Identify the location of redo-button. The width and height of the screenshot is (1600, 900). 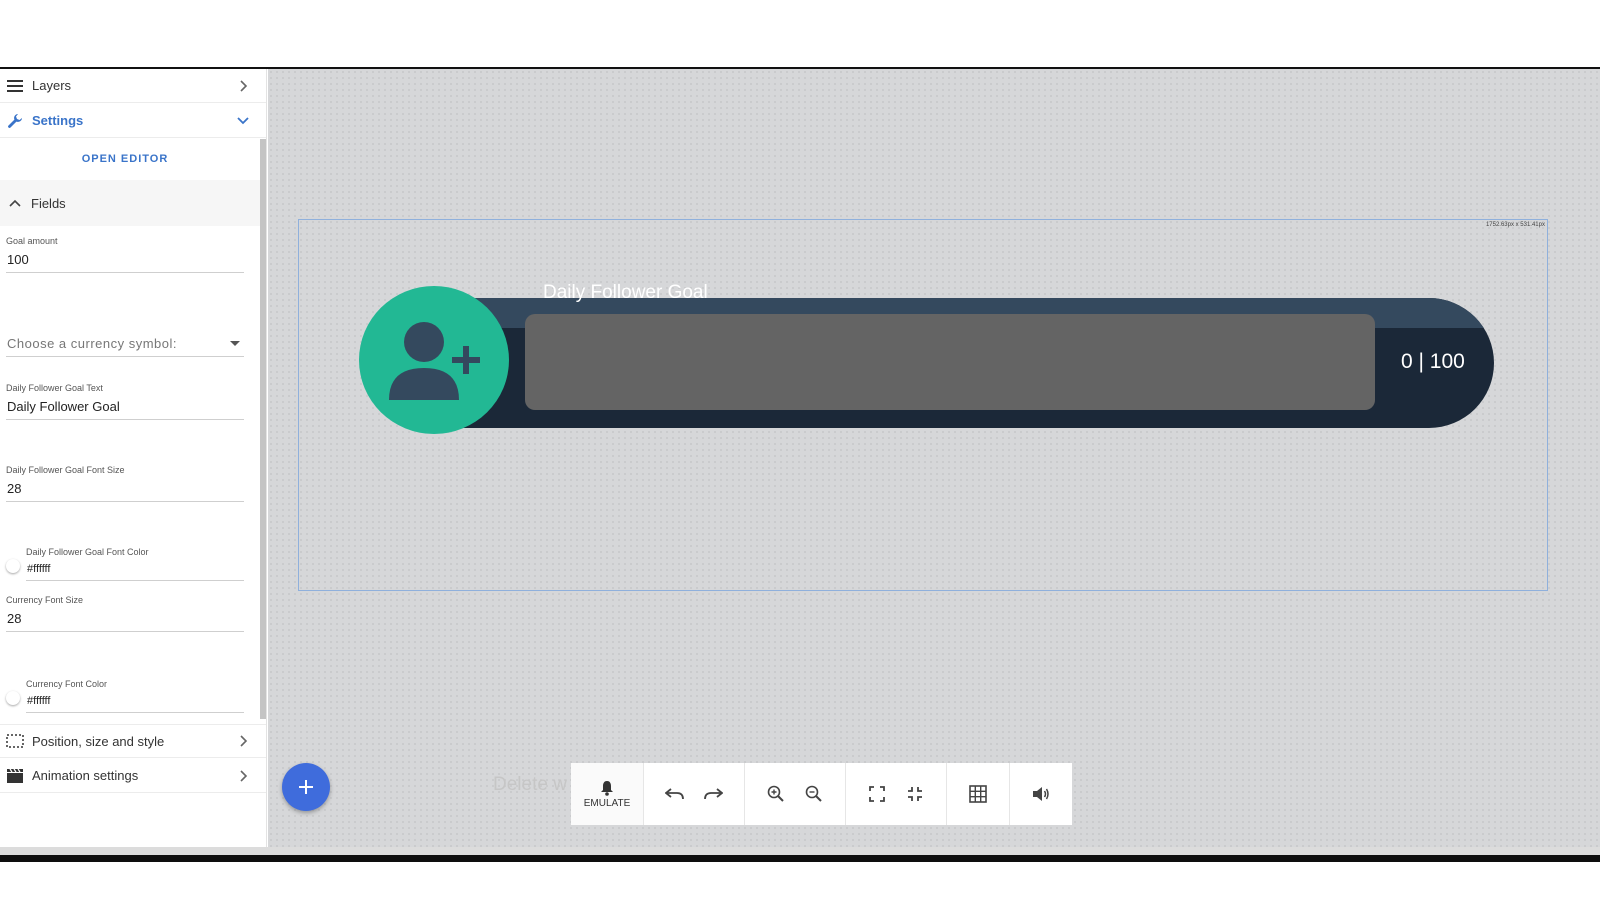
(713, 794).